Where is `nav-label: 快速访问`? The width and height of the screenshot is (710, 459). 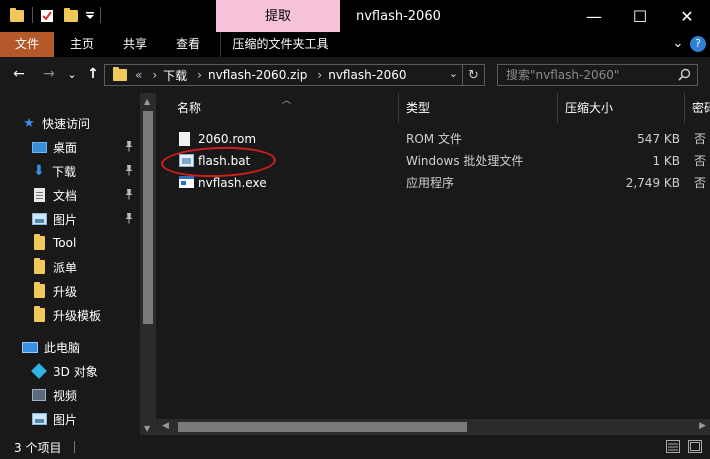 nav-label: 快速访问 is located at coordinates (66, 123).